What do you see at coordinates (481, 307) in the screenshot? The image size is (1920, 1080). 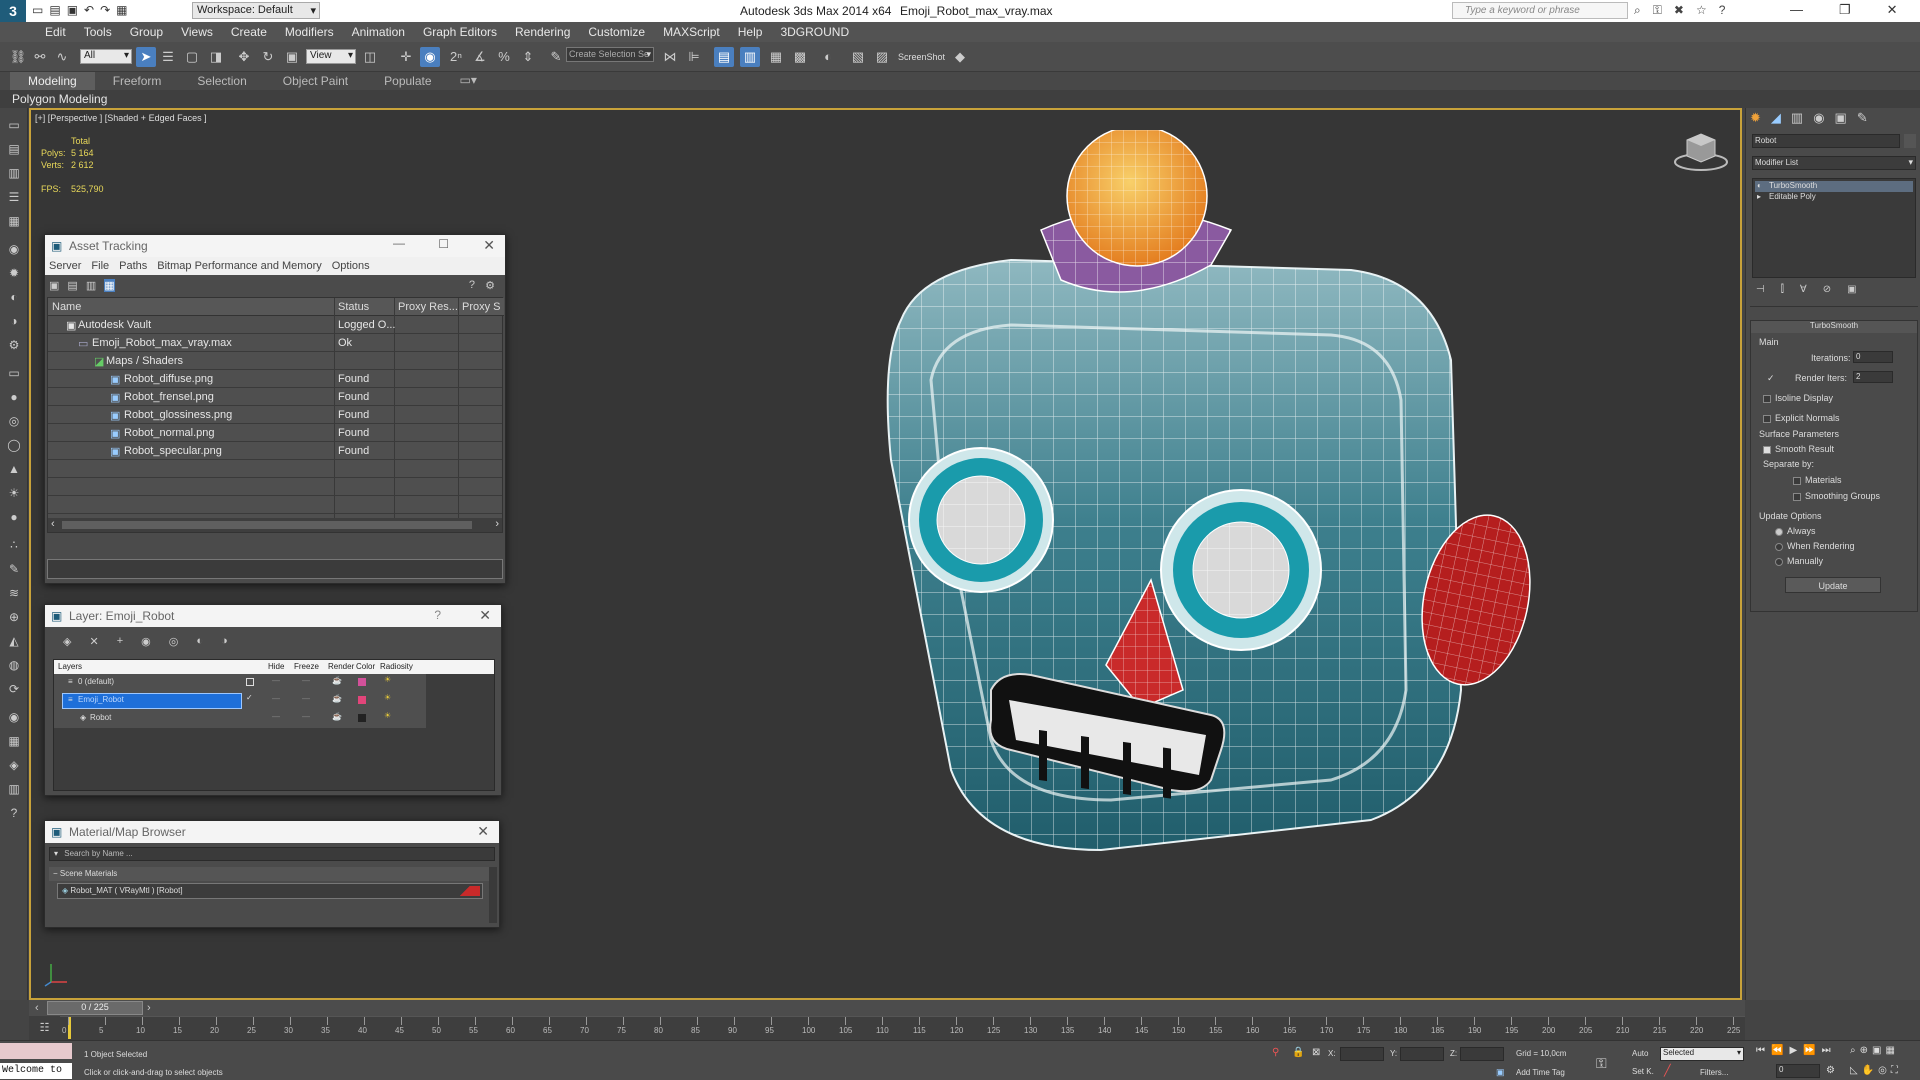 I see `col-proxy-s: Proxy S` at bounding box center [481, 307].